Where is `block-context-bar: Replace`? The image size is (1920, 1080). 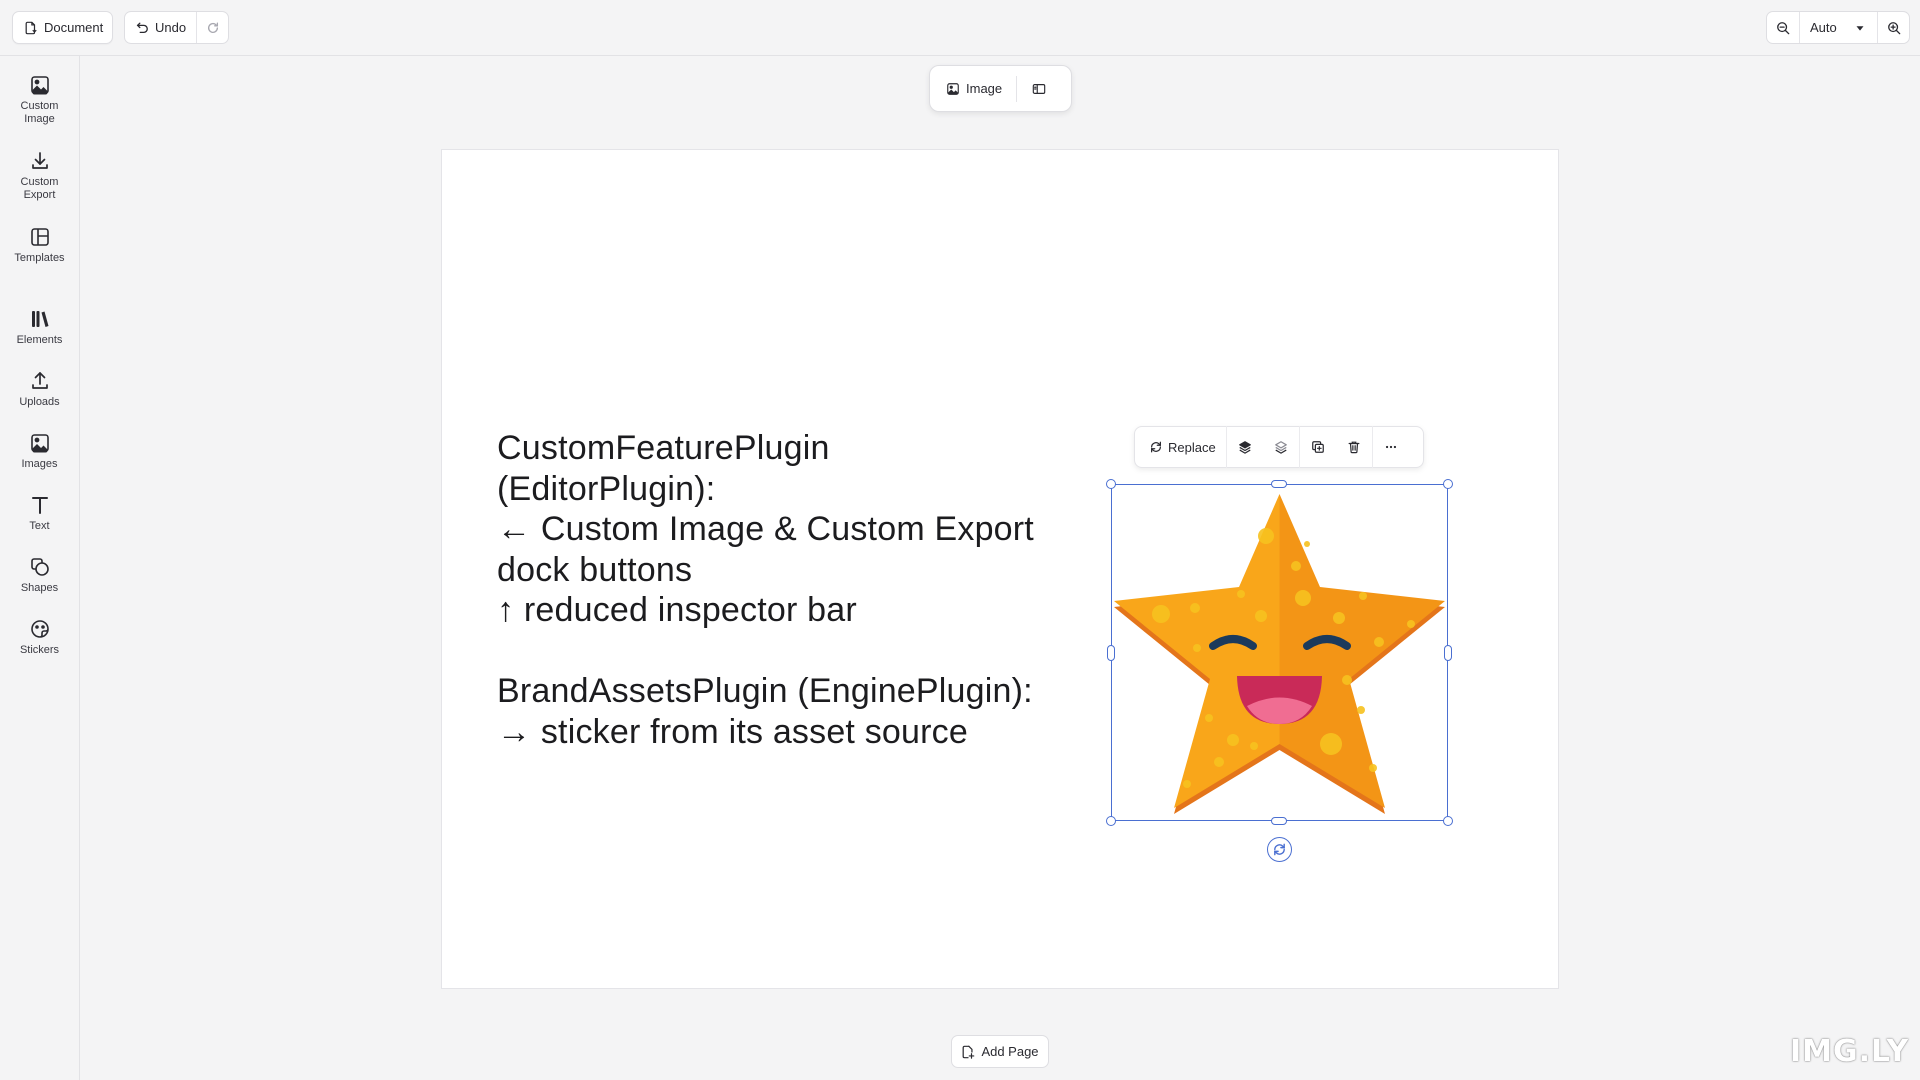 block-context-bar: Replace is located at coordinates (1279, 447).